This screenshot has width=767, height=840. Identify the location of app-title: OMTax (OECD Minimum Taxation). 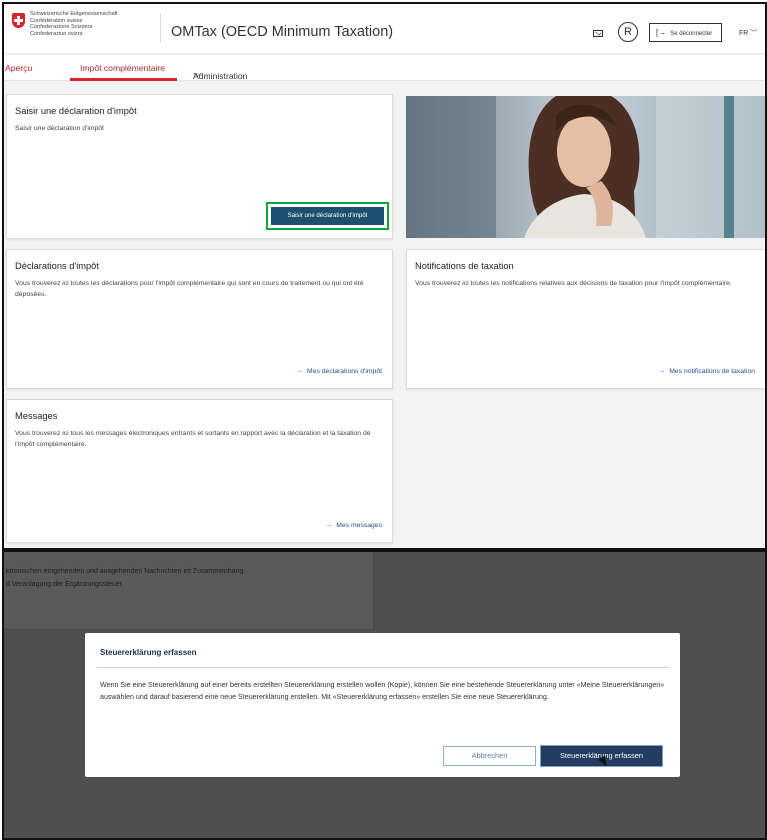
(282, 32).